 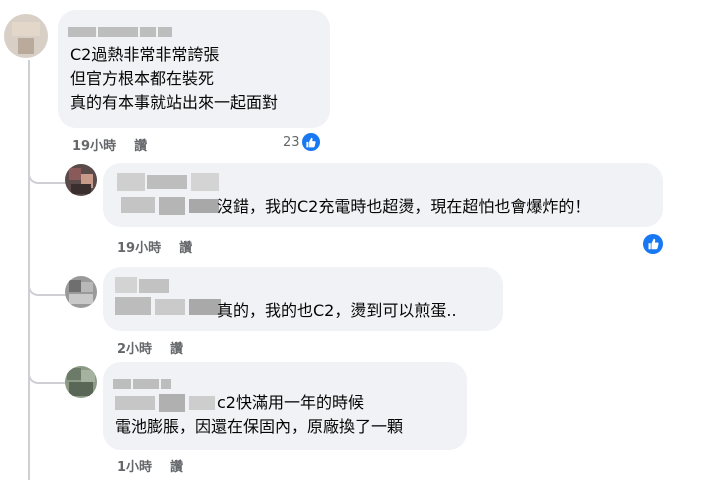 I want to click on comment-text: 真的，我的也C2，燙到可以煎蛋.., so click(x=337, y=310).